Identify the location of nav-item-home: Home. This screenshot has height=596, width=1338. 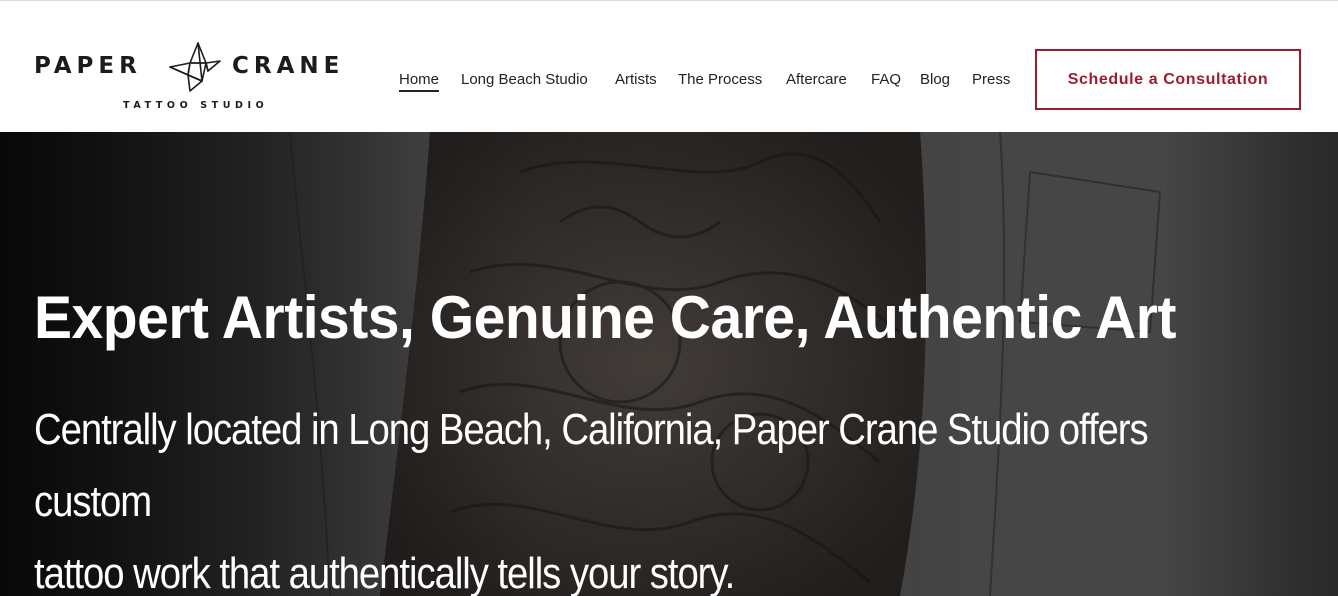
(419, 81).